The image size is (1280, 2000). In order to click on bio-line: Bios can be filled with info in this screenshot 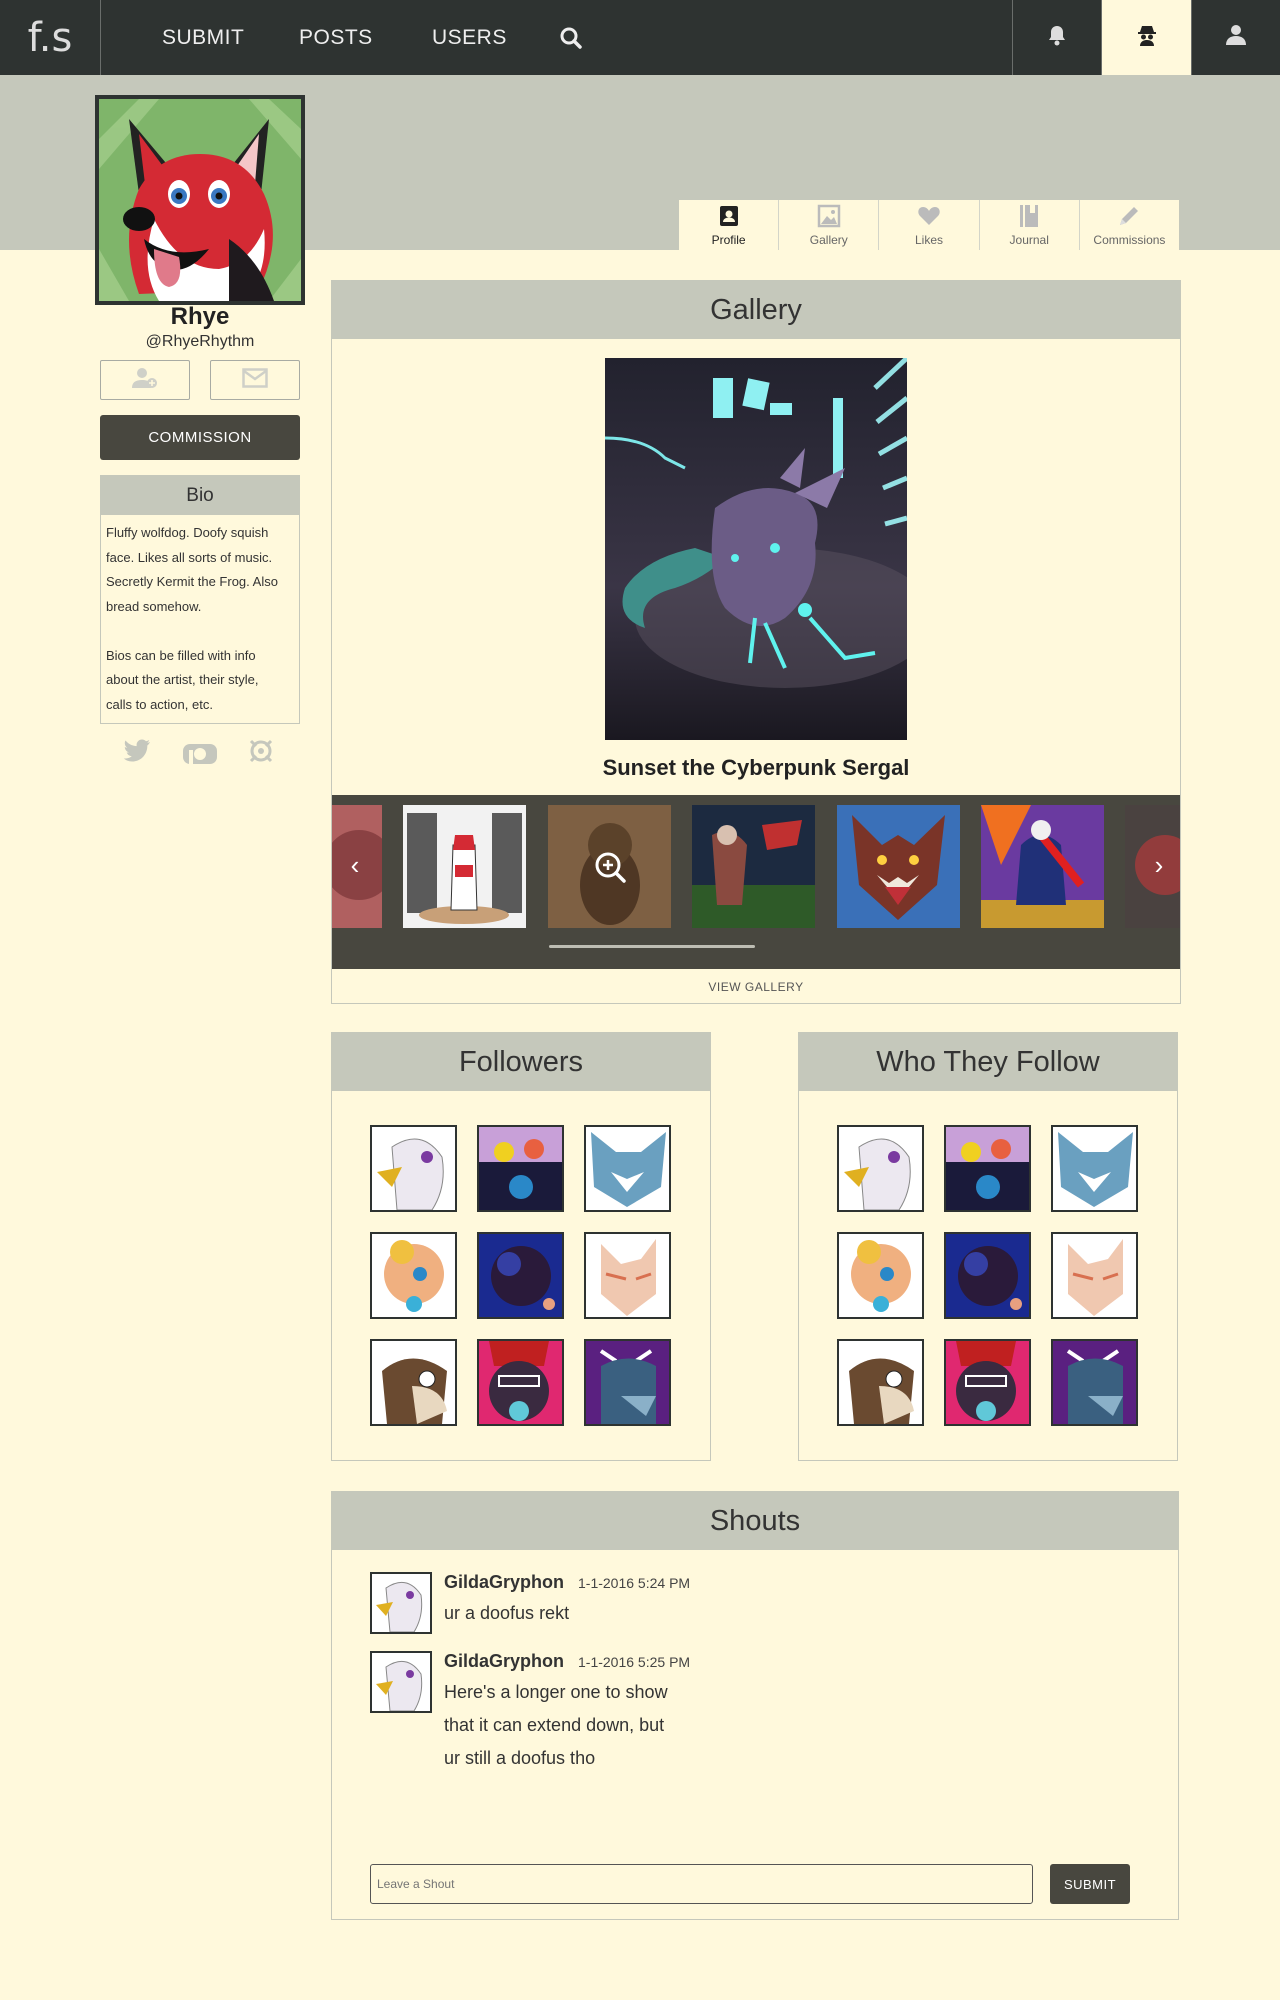, I will do `click(181, 655)`.